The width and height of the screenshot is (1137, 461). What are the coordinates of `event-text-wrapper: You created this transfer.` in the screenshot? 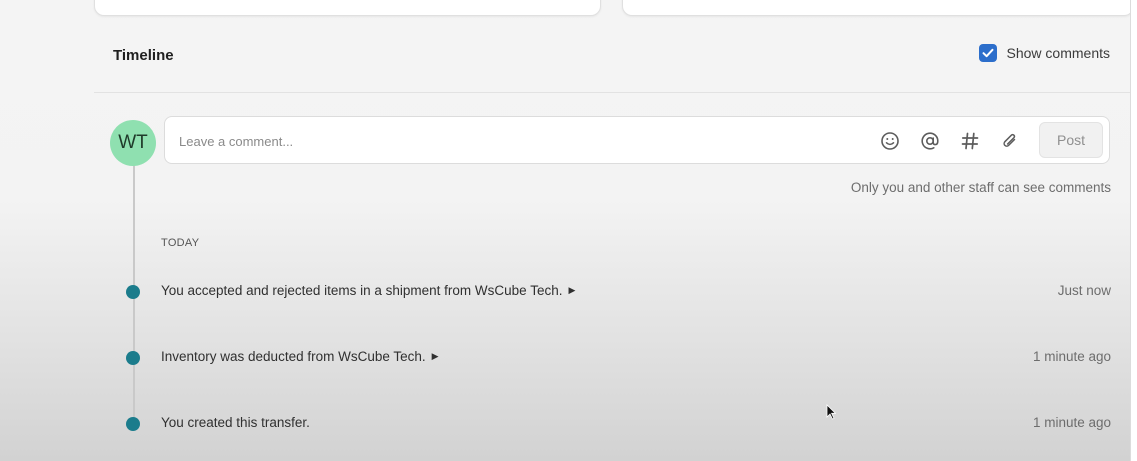 It's located at (235, 422).